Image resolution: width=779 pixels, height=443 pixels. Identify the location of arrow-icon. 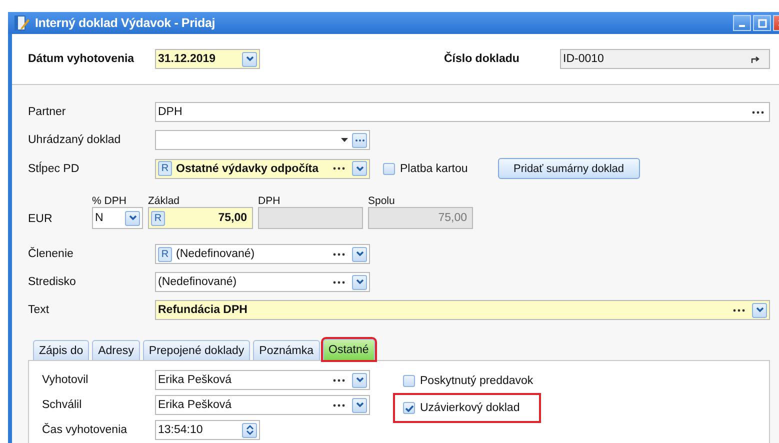
(756, 59).